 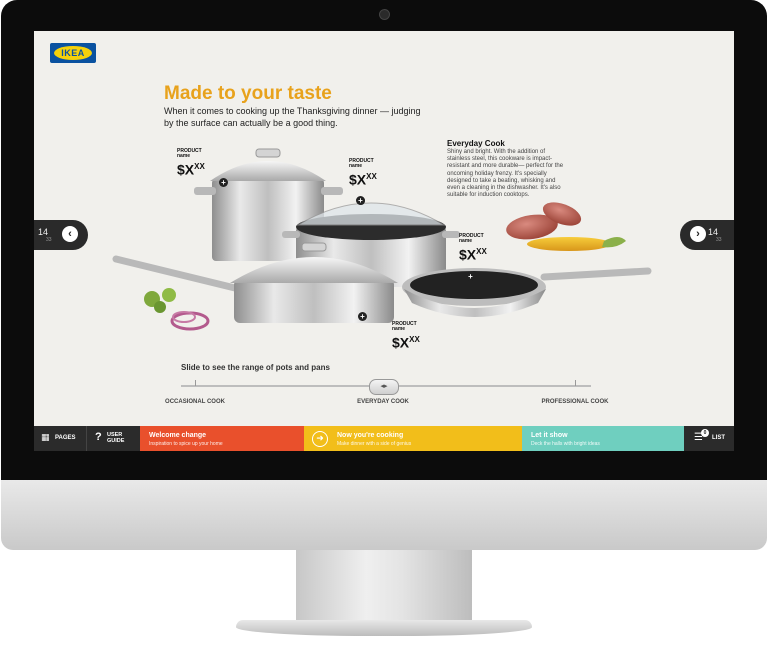 What do you see at coordinates (384, 14) in the screenshot?
I see `camera-icon` at bounding box center [384, 14].